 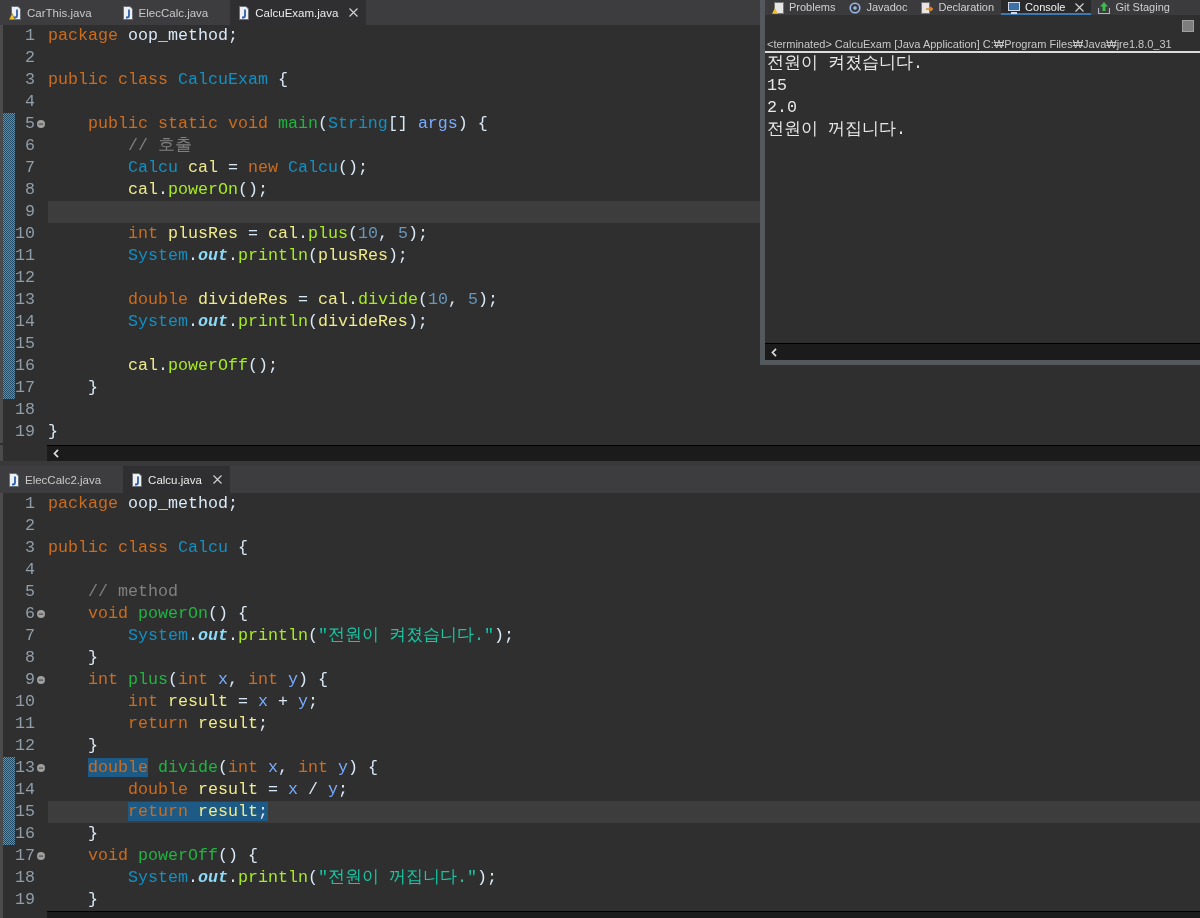 What do you see at coordinates (855, 7) in the screenshot?
I see `ring-icon` at bounding box center [855, 7].